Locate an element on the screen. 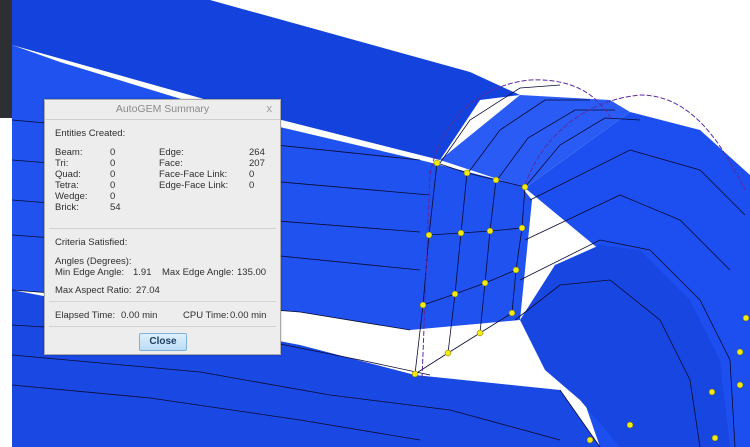  close-button: Close is located at coordinates (163, 342).